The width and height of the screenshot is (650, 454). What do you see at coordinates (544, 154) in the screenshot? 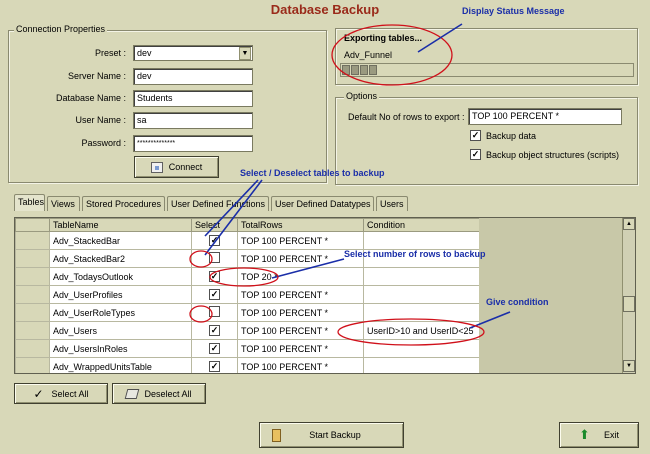
I see `backup-structures-checkbox: ✓ Backup object structures (scripts)` at bounding box center [544, 154].